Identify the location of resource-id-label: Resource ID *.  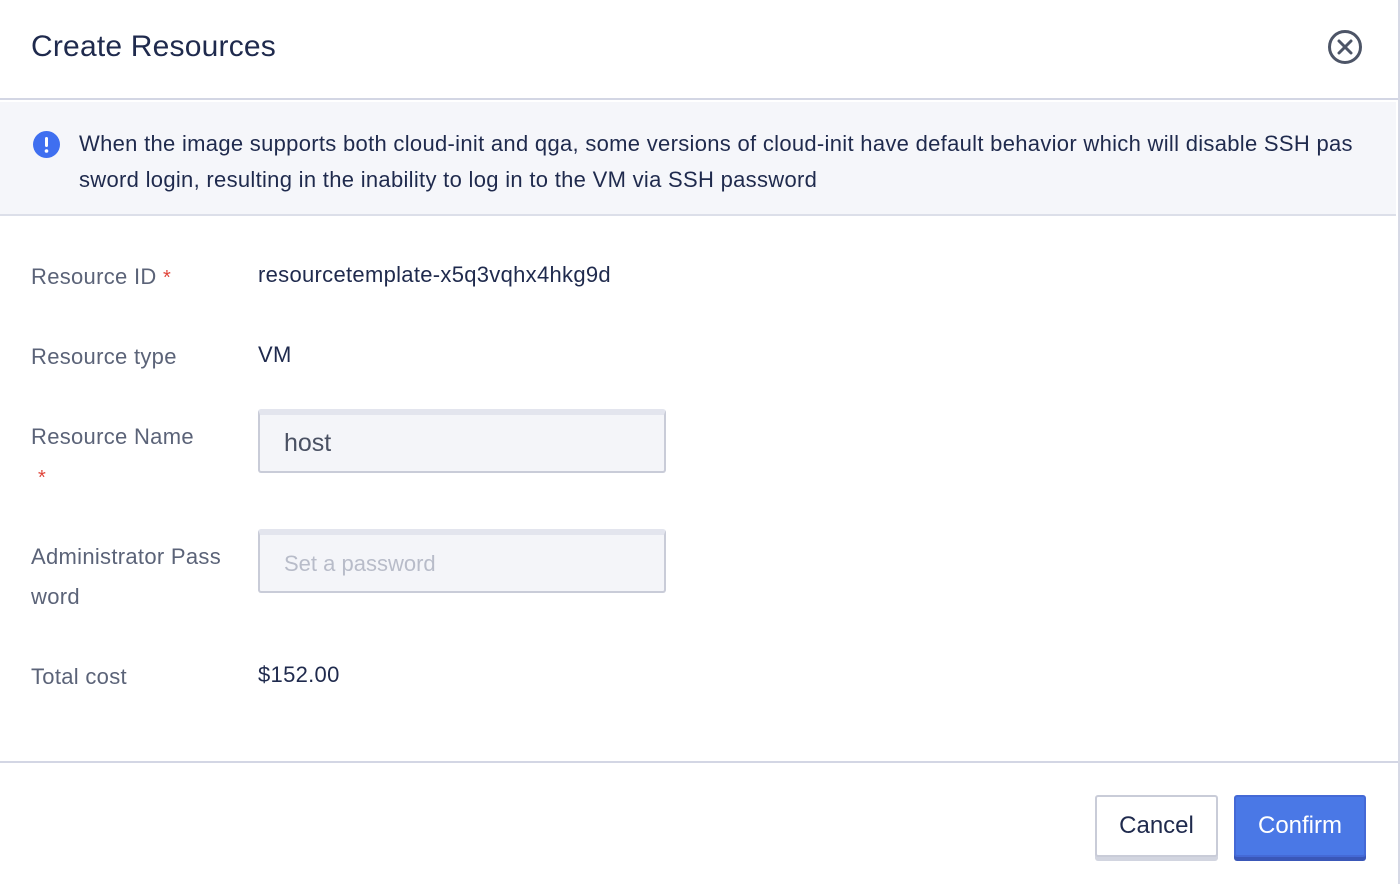
(101, 277).